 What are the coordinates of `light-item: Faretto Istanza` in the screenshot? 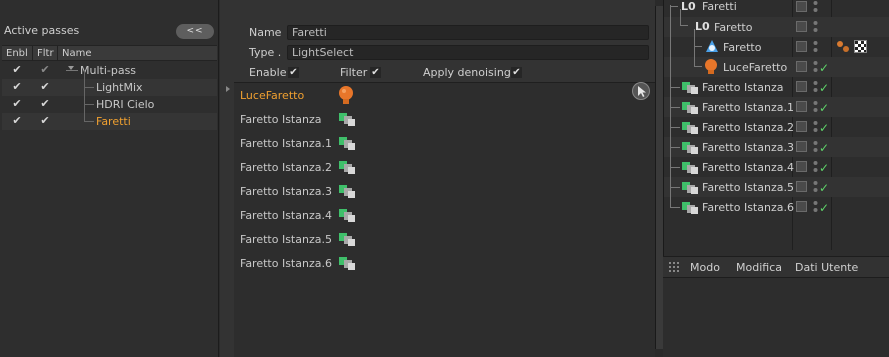 It's located at (280, 120).